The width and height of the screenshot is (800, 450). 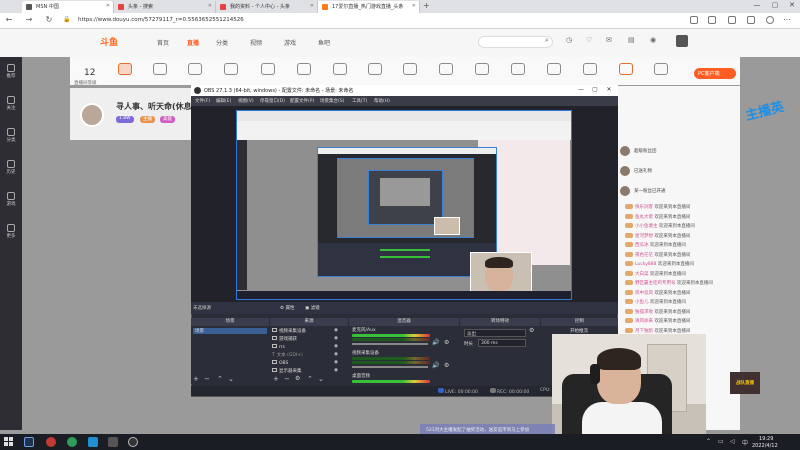 What do you see at coordinates (302, 101) in the screenshot?
I see `obs-menu-profile: 配置文件(P)` at bounding box center [302, 101].